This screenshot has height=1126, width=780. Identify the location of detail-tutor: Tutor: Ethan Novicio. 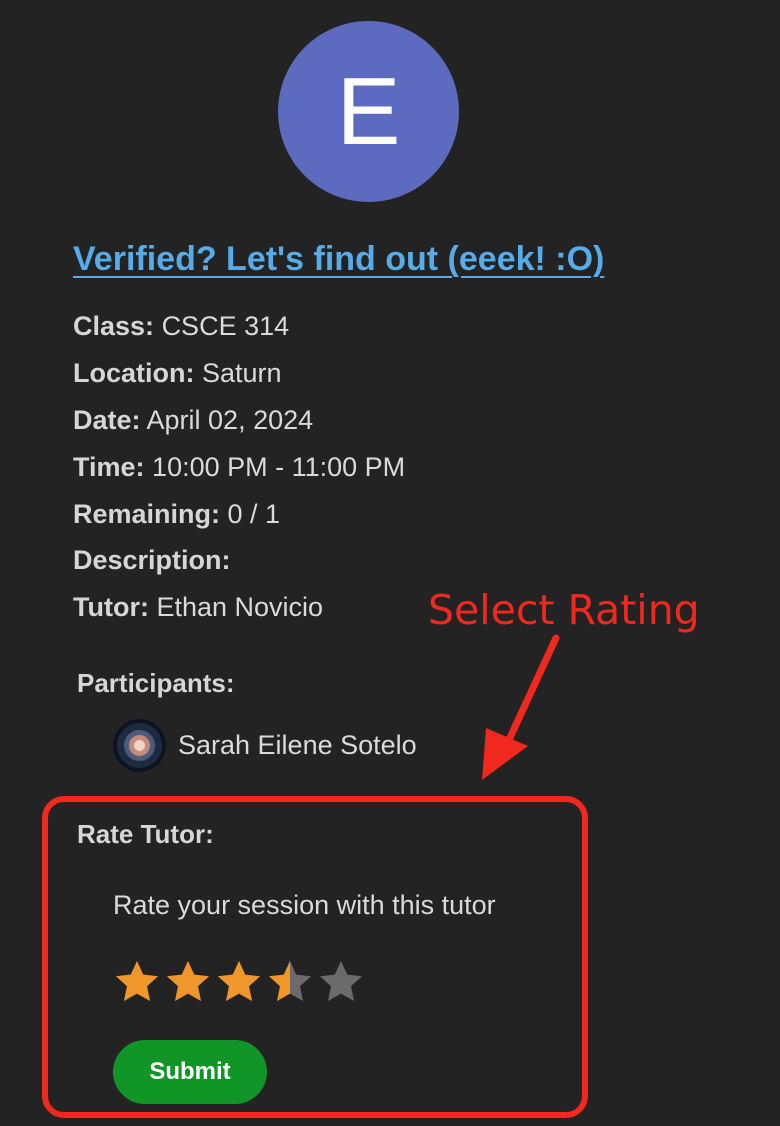
(198, 607).